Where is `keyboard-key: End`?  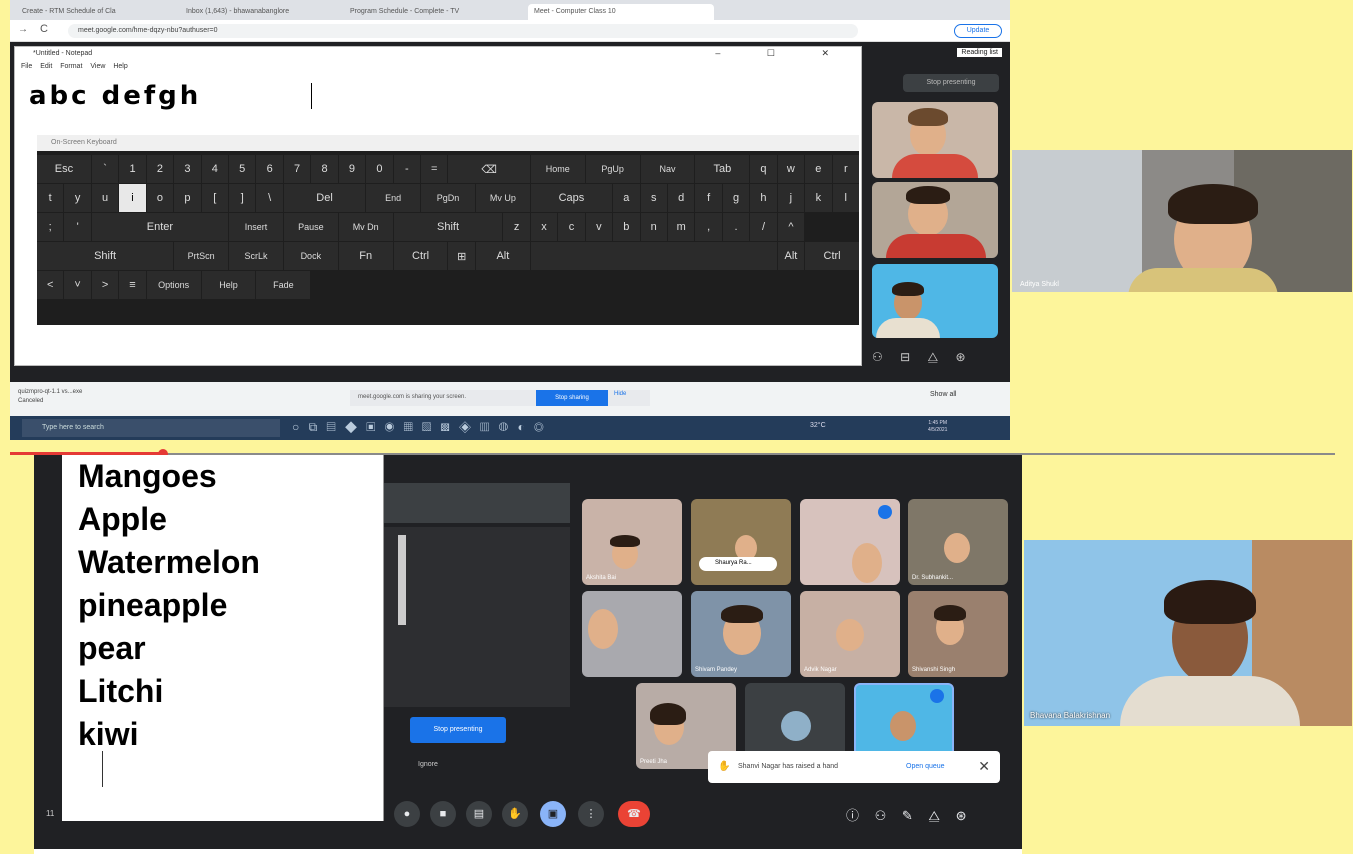 keyboard-key: End is located at coordinates (393, 198).